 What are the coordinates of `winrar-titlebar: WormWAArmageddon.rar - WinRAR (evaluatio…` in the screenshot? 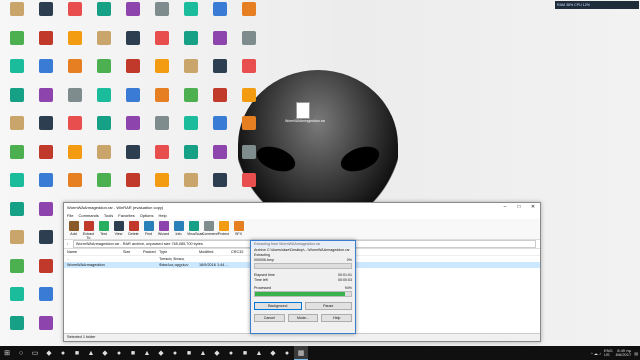 It's located at (302, 207).